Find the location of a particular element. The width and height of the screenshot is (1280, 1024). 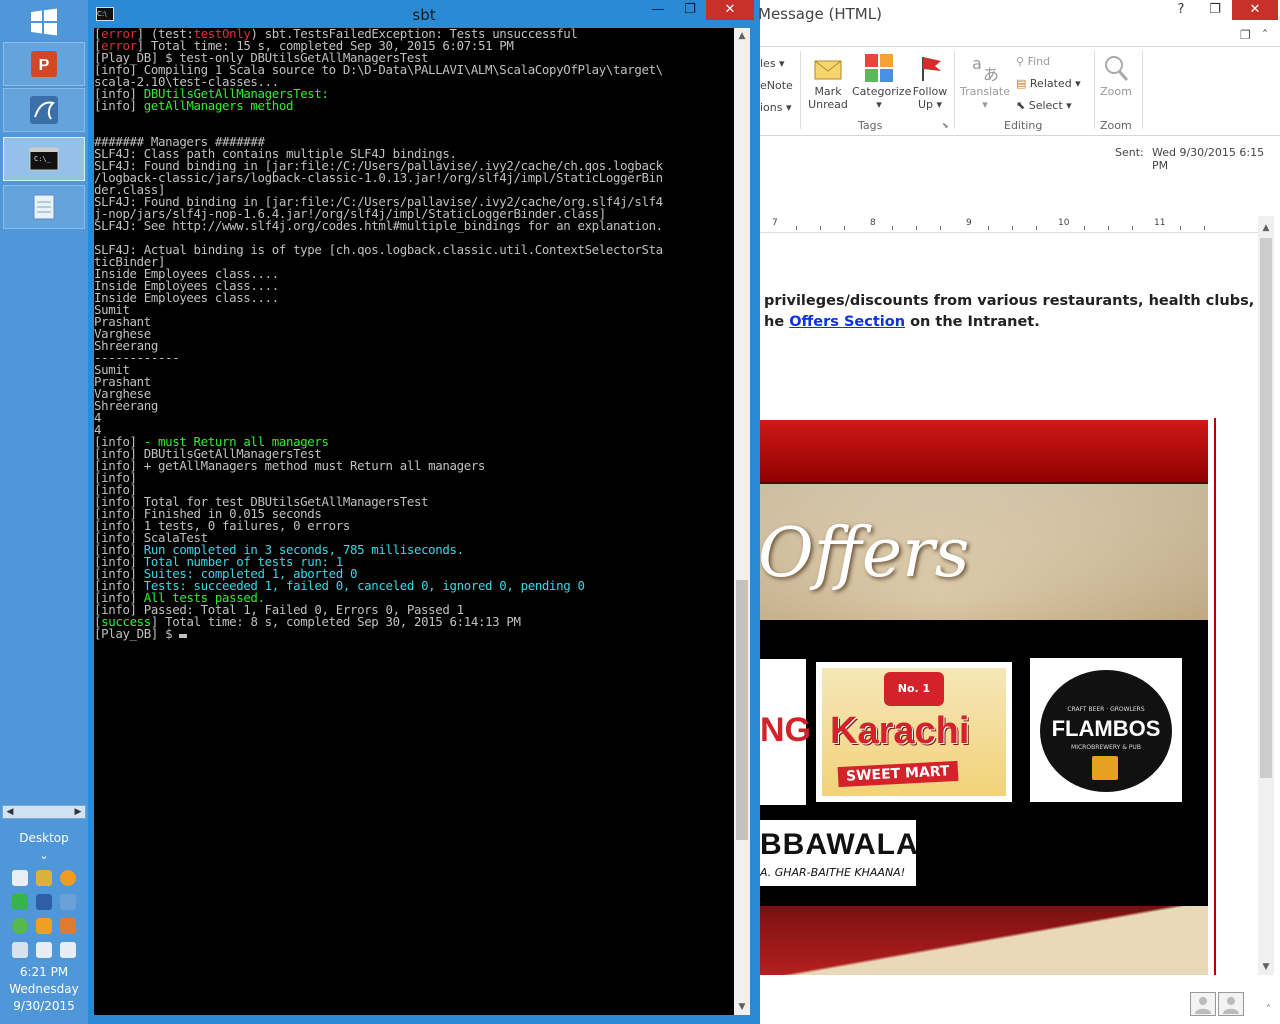

tray-chat-icon is located at coordinates (20, 902).